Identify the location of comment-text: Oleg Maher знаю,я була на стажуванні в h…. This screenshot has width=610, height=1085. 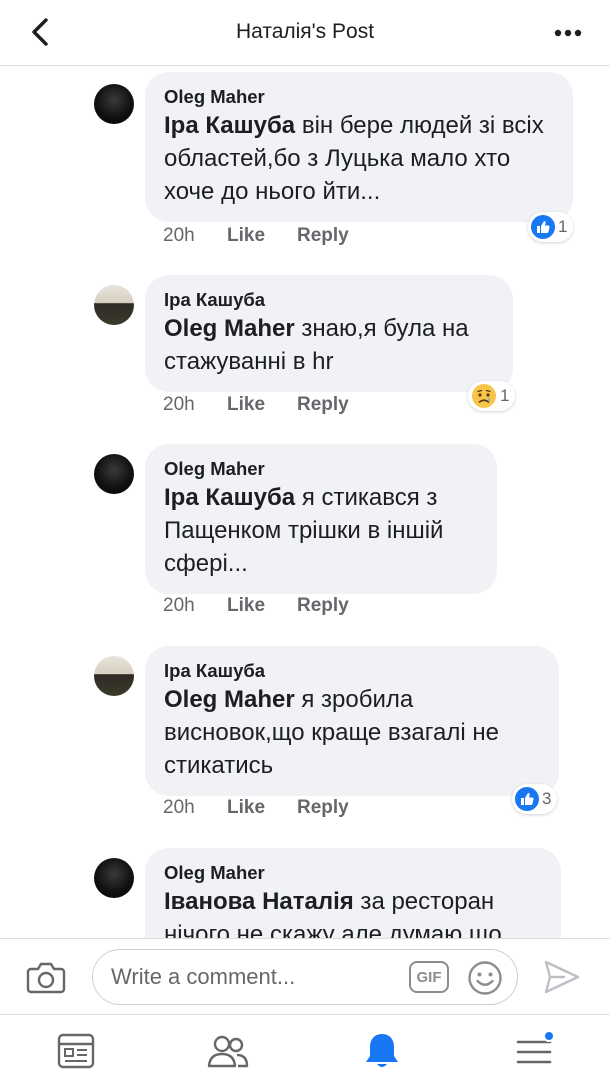
(316, 345).